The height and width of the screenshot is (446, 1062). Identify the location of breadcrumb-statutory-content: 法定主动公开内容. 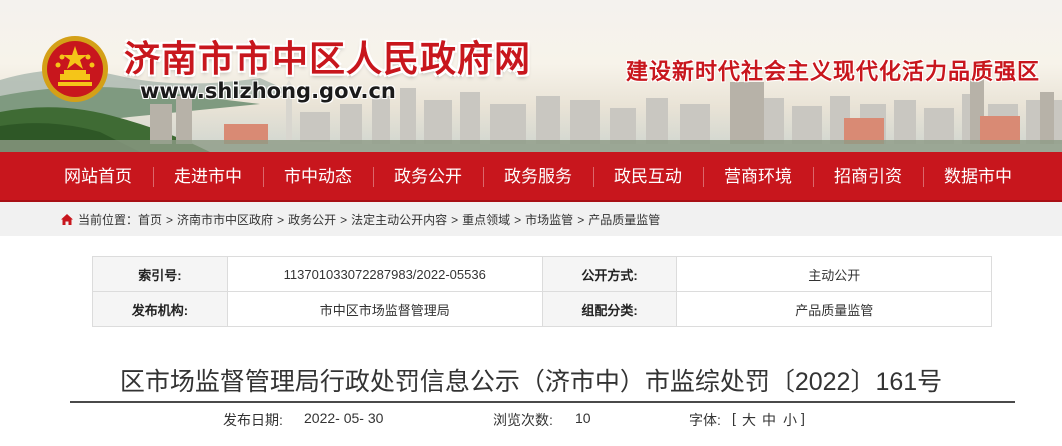
(399, 219).